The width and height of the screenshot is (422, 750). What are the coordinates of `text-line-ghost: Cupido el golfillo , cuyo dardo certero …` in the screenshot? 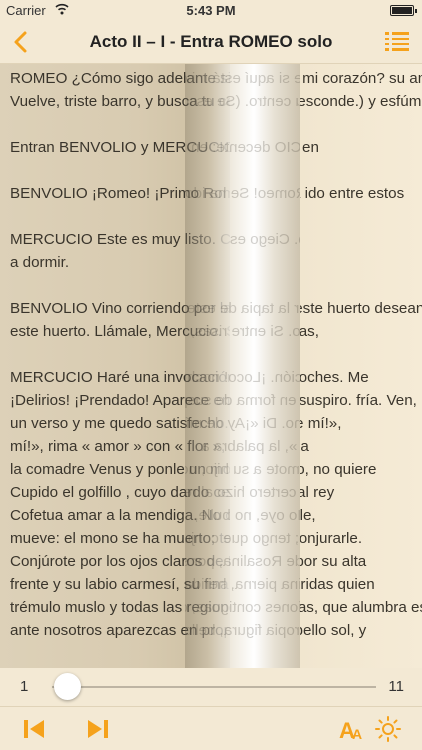 It's located at (242, 492).